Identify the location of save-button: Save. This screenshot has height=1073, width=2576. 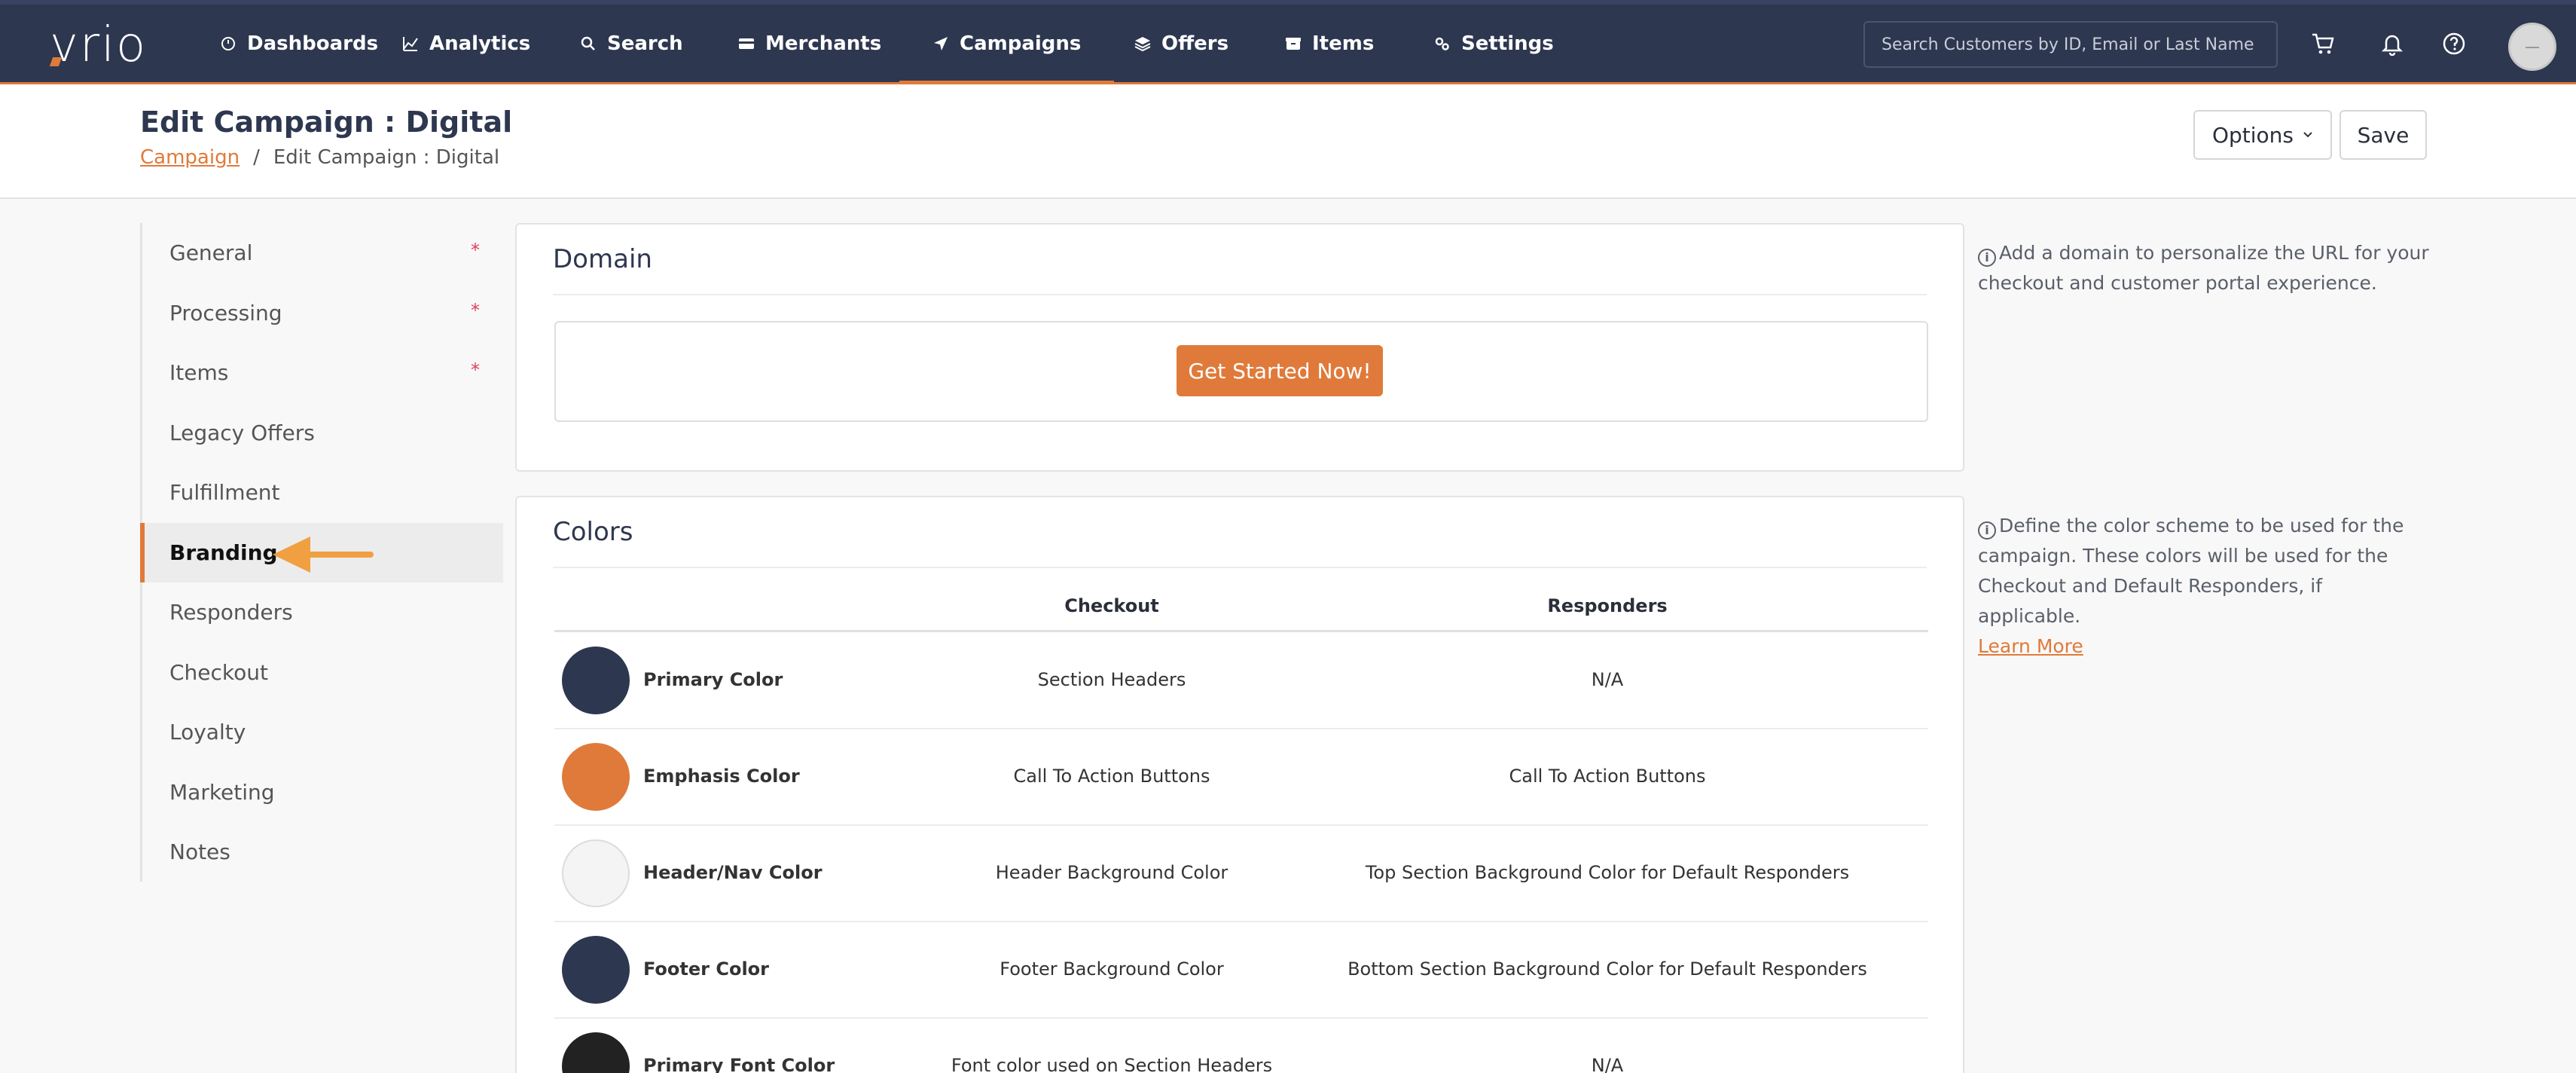
(2383, 135).